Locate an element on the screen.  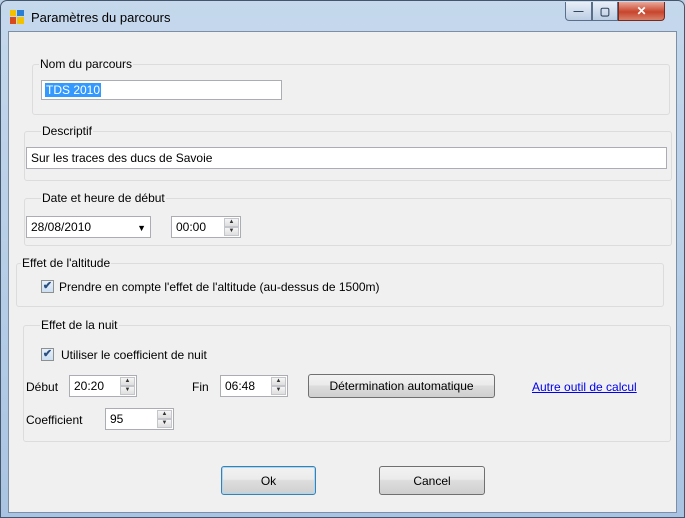
minimize-button: — is located at coordinates (578, 11).